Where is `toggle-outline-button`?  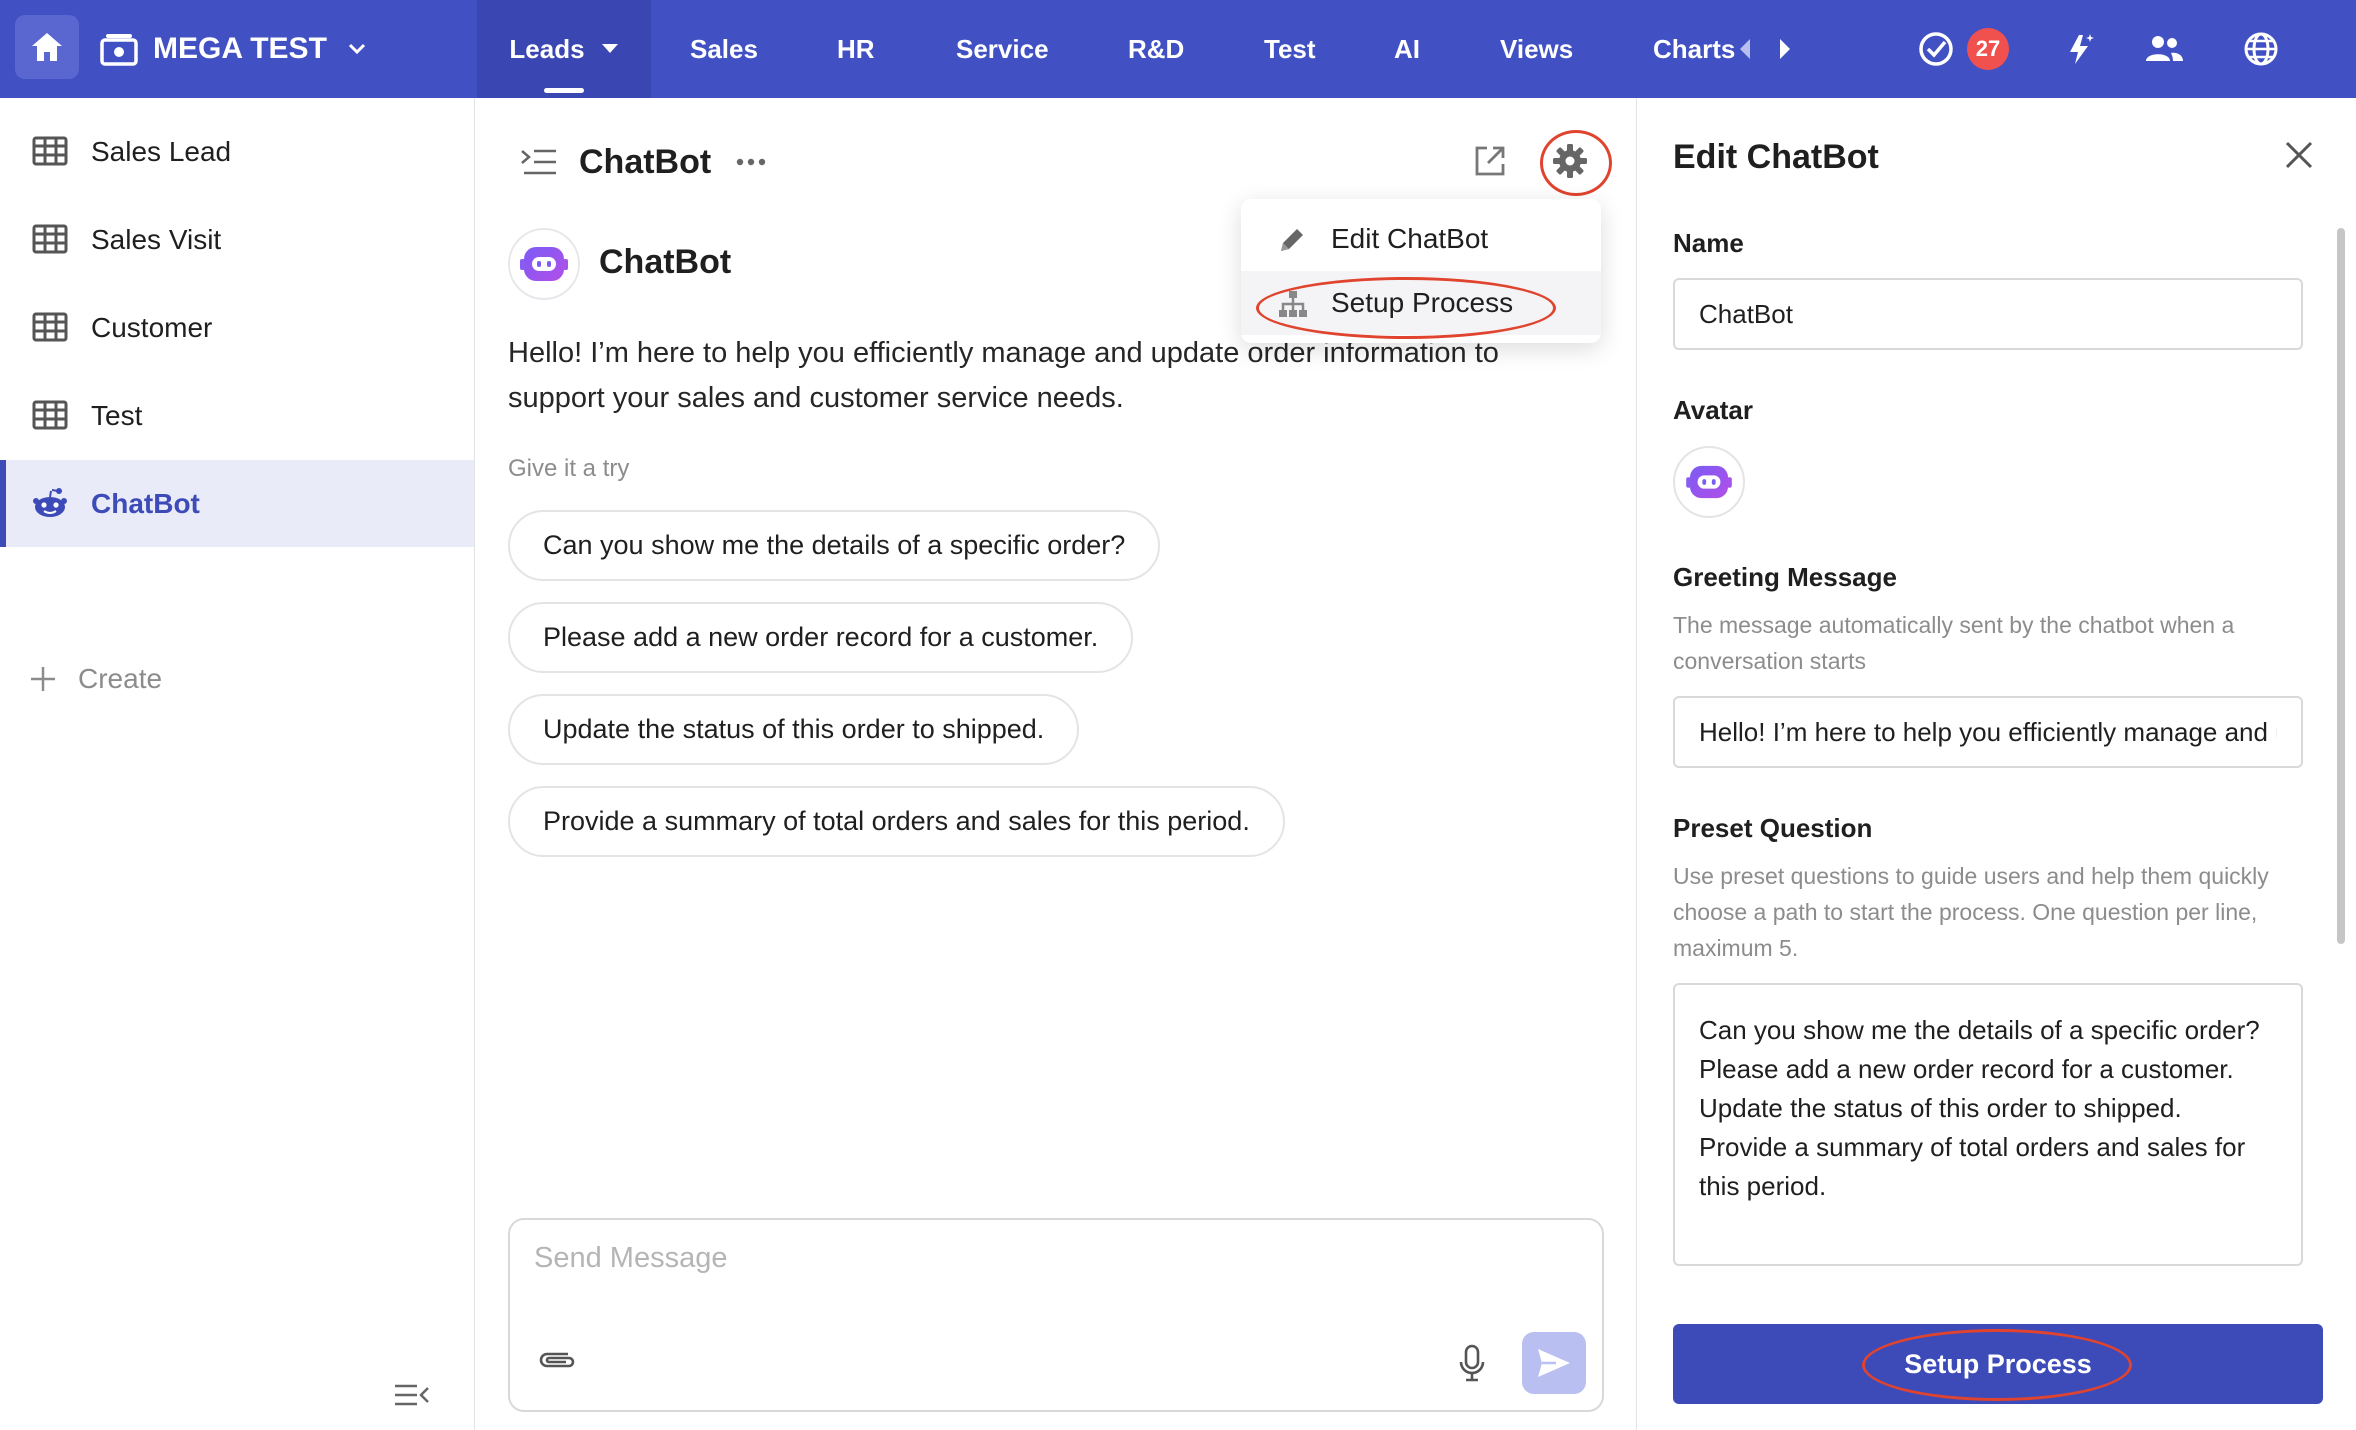 toggle-outline-button is located at coordinates (539, 164).